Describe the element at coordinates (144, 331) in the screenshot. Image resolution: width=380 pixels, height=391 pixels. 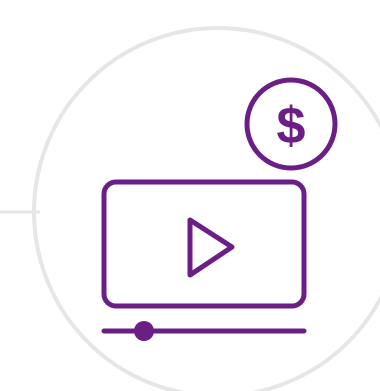
I see `progress-knob` at that location.